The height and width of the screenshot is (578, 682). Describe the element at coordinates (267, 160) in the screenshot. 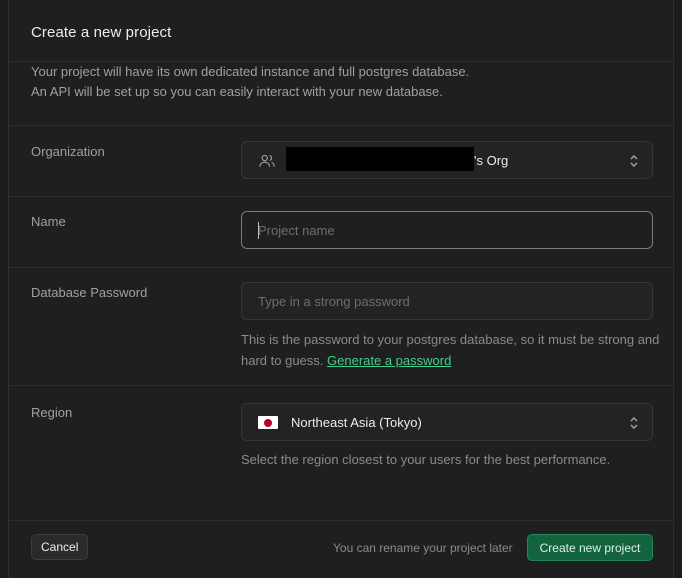

I see `users-icon` at that location.